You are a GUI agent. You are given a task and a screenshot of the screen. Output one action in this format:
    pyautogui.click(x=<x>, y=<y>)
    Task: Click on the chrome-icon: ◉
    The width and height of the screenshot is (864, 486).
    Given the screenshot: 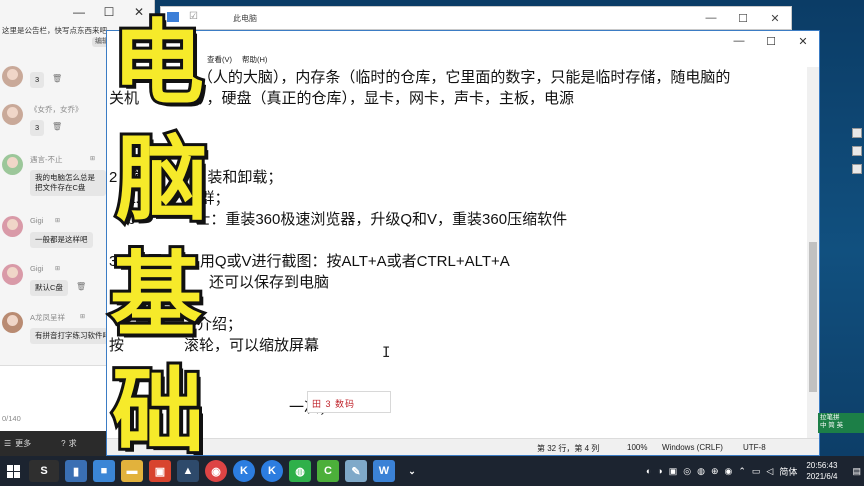 What is the action you would take?
    pyautogui.click(x=216, y=471)
    